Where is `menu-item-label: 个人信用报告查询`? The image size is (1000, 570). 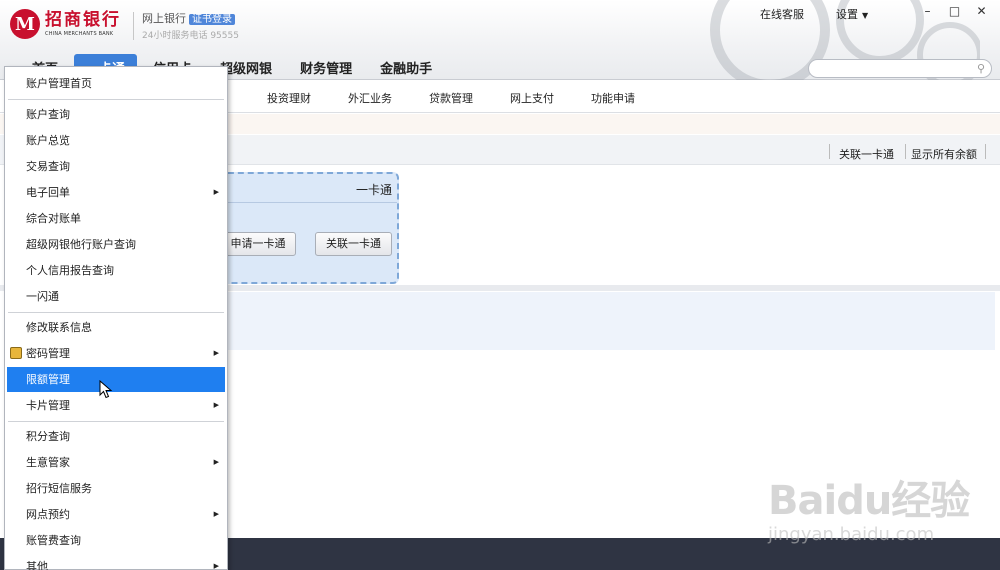
menu-item-label: 个人信用报告查询 is located at coordinates (70, 270).